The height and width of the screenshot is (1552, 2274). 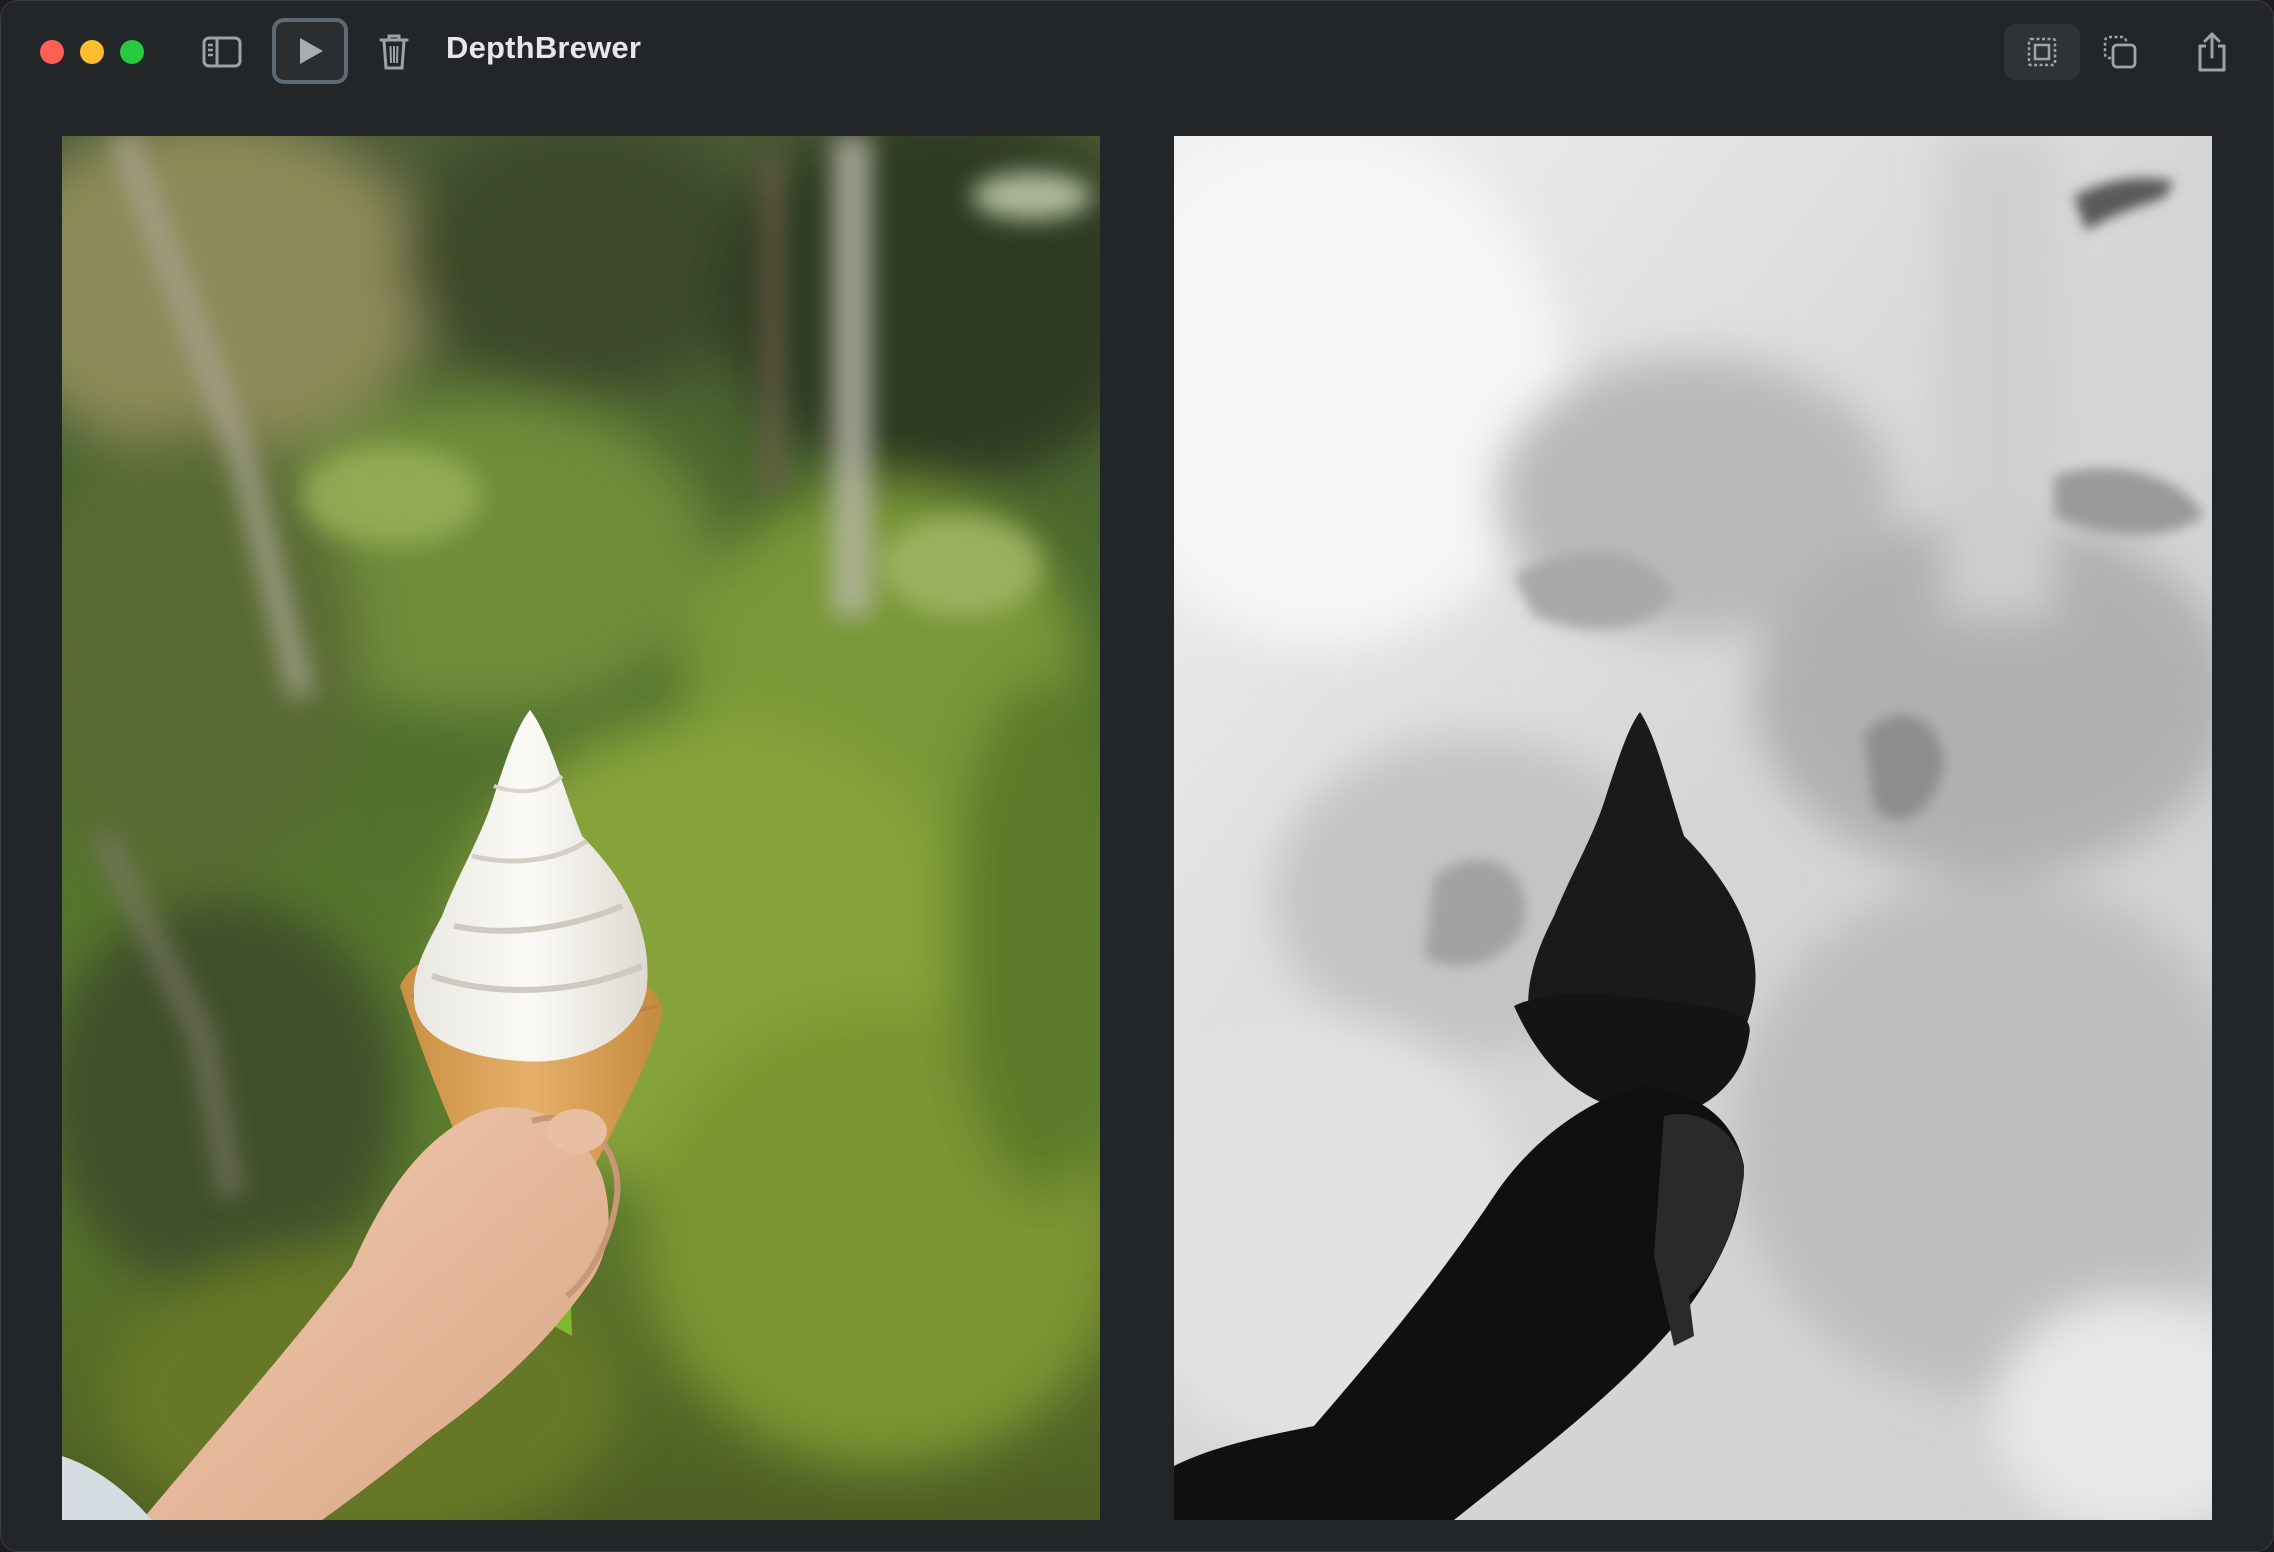 What do you see at coordinates (1137, 52) in the screenshot?
I see `toolbar: DepthBrewer` at bounding box center [1137, 52].